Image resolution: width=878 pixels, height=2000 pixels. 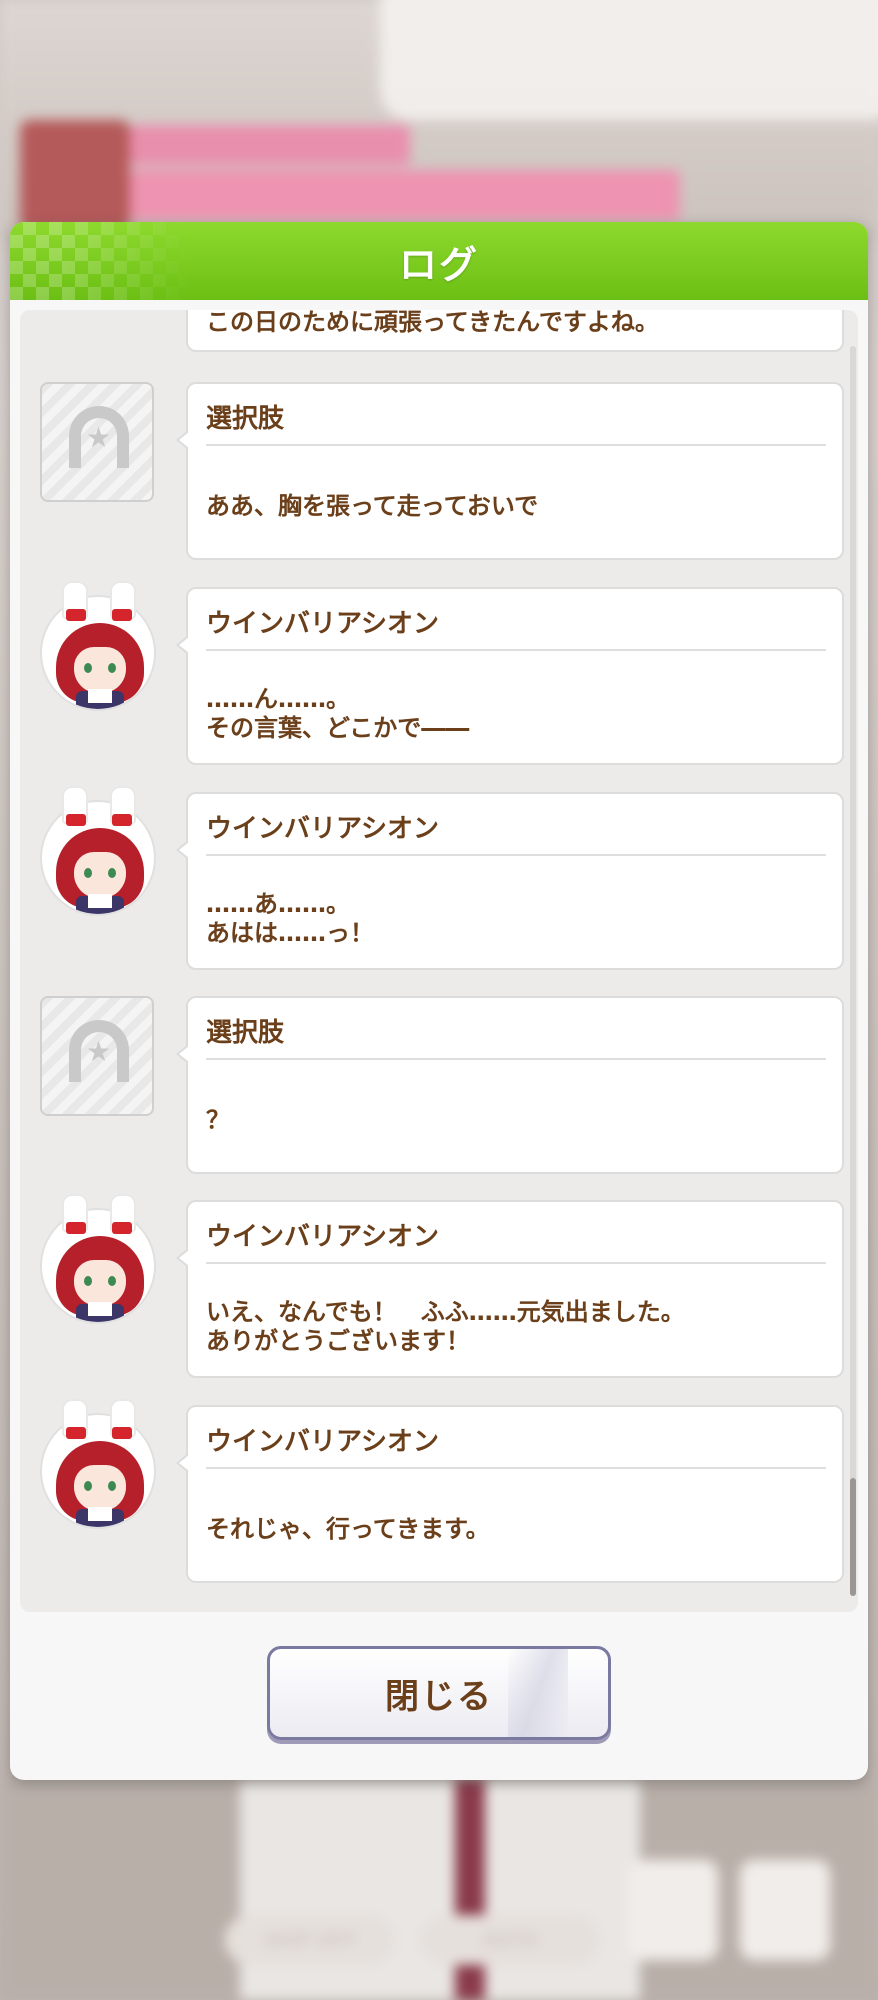 I want to click on log-entry-partial: この日のために頑張ってきたんですよね。, so click(x=435, y=337).